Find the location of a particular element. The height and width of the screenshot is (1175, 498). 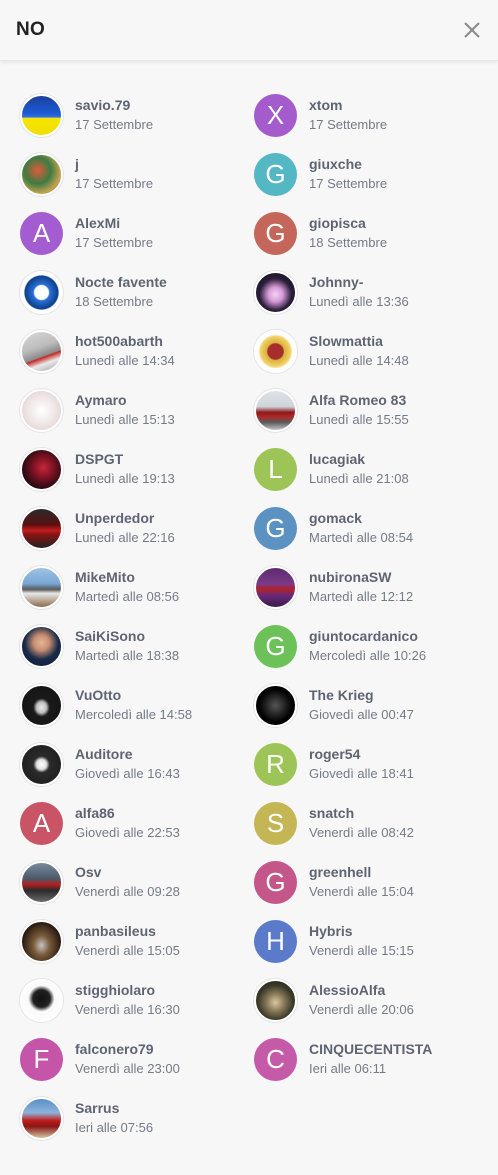

user-item: Aalfa86 Giovedì alle 22:53 is located at coordinates (137, 813).